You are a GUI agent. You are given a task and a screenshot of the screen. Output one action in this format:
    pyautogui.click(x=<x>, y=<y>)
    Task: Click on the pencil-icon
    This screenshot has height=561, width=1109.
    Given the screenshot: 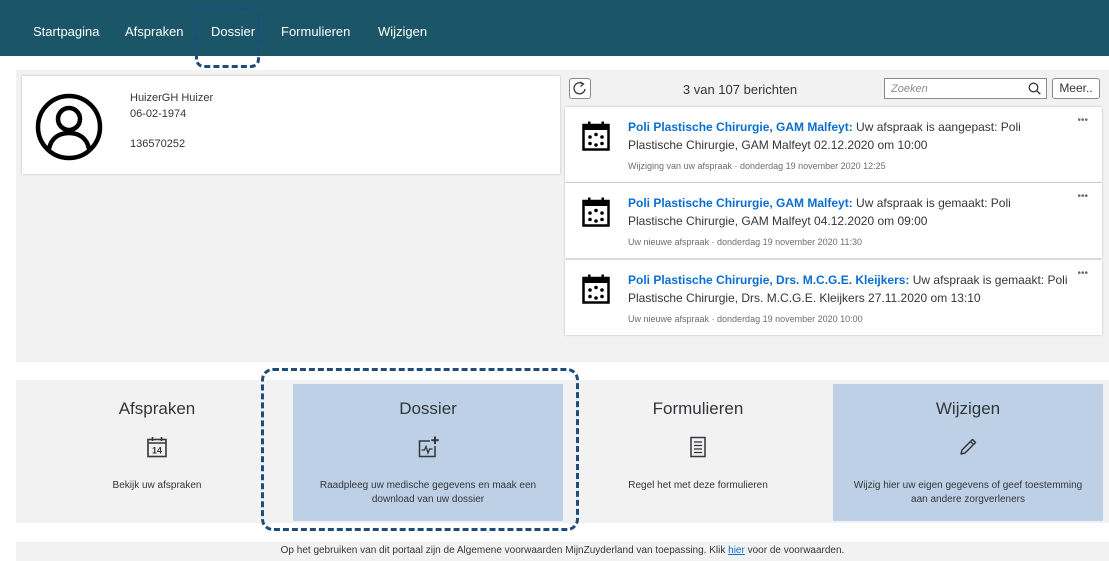 What is the action you would take?
    pyautogui.click(x=968, y=446)
    